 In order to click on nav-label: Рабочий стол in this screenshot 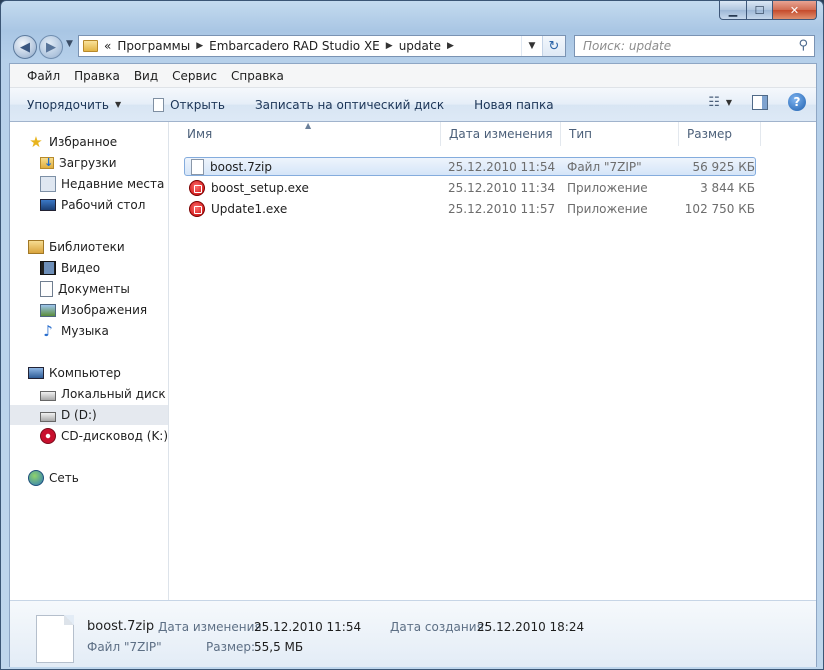, I will do `click(103, 205)`.